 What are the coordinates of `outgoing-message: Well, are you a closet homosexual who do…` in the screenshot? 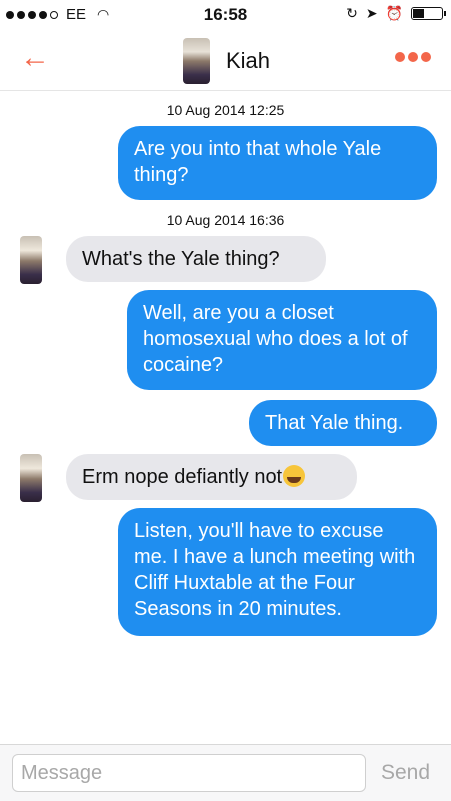 It's located at (282, 340).